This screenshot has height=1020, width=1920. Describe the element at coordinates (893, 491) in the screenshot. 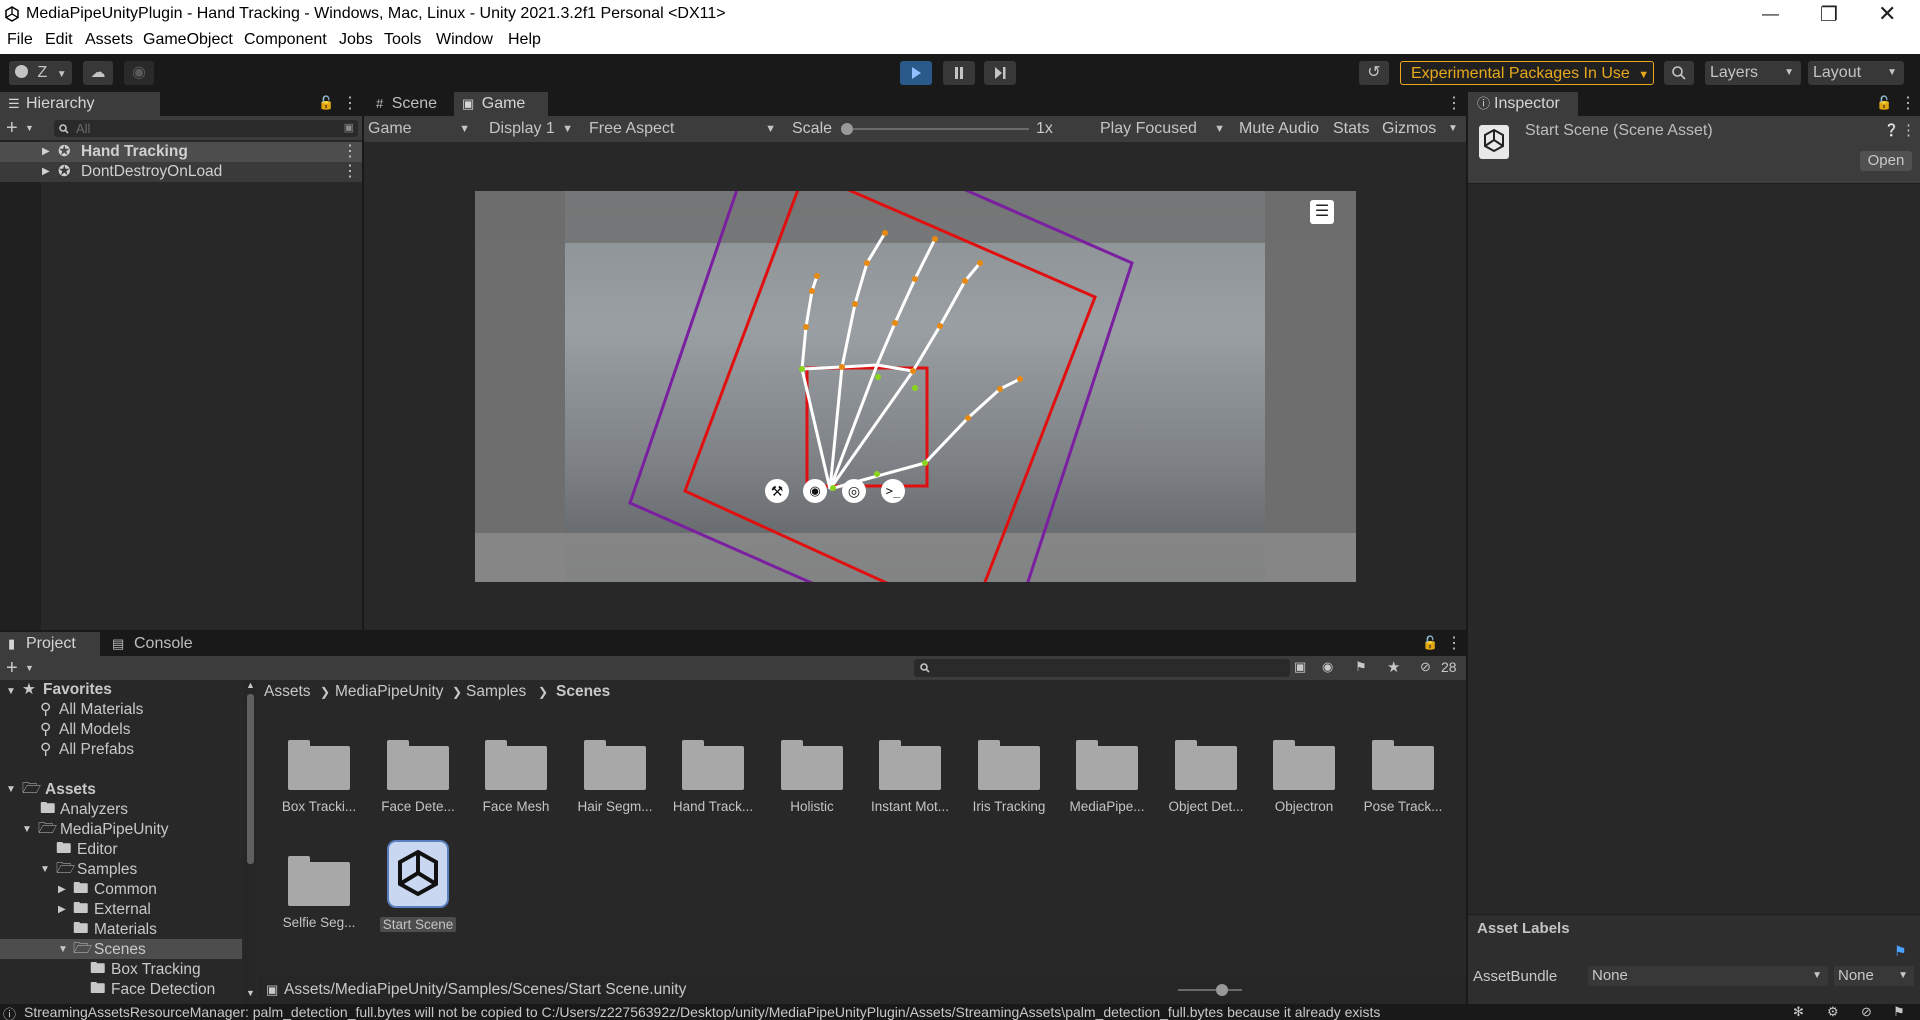

I see `console-overlay-button: >_` at that location.